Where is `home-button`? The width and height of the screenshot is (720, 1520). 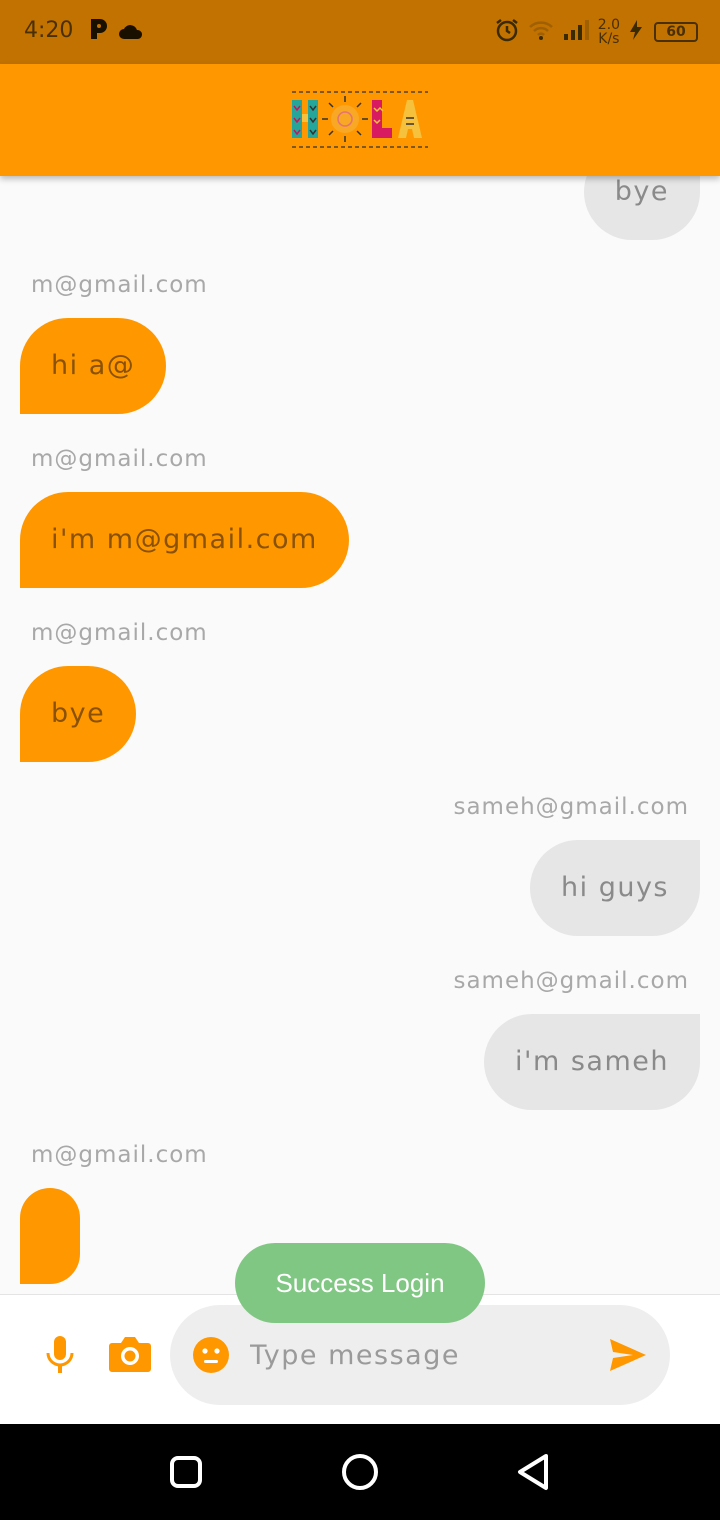
home-button is located at coordinates (360, 1474).